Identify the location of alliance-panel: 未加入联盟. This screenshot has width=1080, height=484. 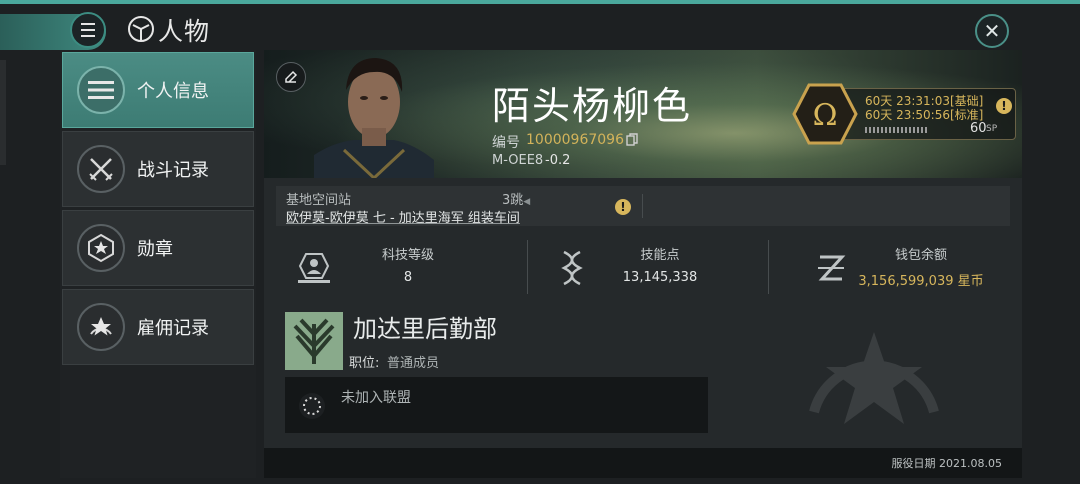
(496, 405).